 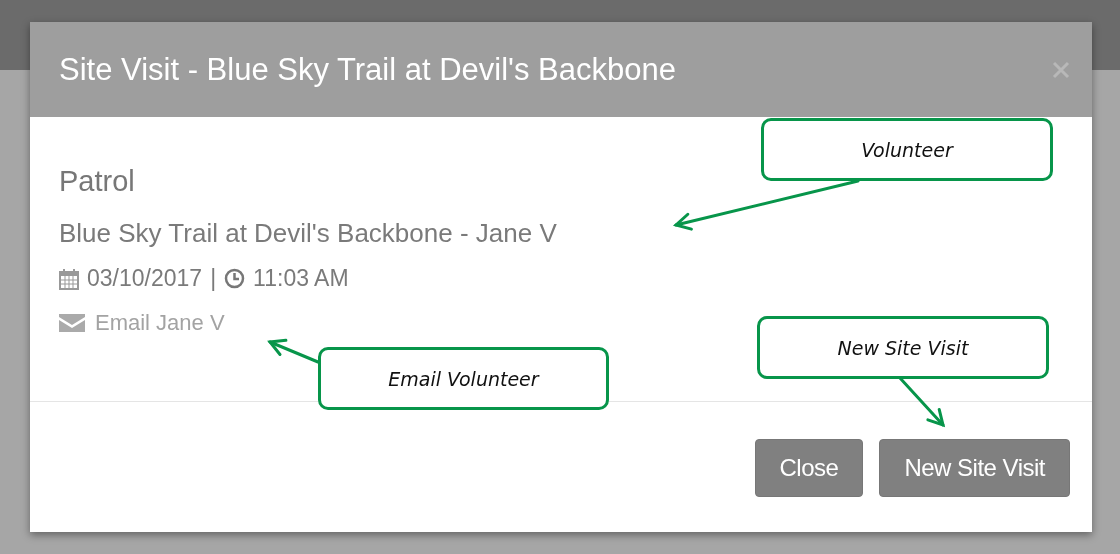 What do you see at coordinates (301, 278) in the screenshot?
I see `visit-time: 11:03 AM` at bounding box center [301, 278].